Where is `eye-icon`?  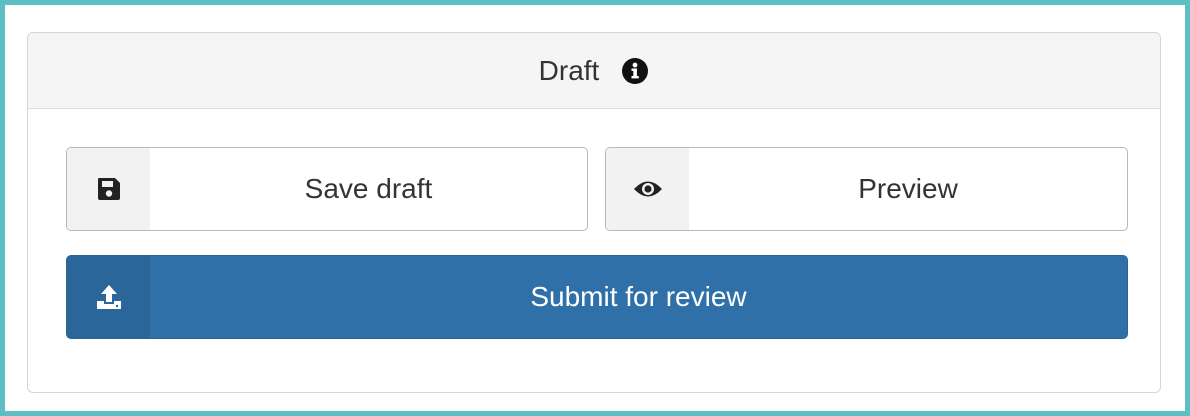
eye-icon is located at coordinates (647, 189).